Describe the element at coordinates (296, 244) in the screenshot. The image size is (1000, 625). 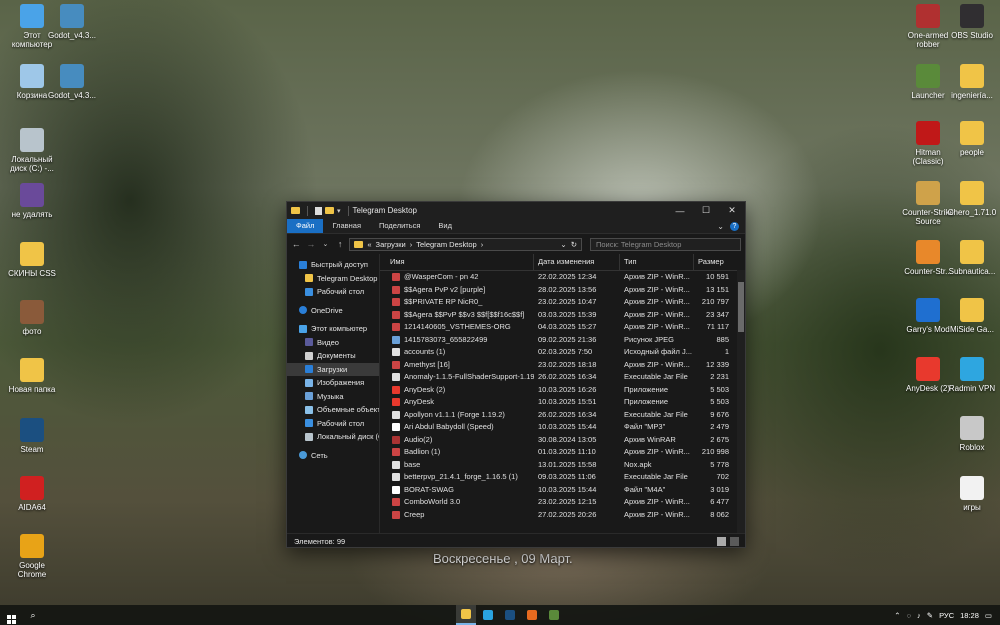
I see `back-arrow-icon: ←` at that location.